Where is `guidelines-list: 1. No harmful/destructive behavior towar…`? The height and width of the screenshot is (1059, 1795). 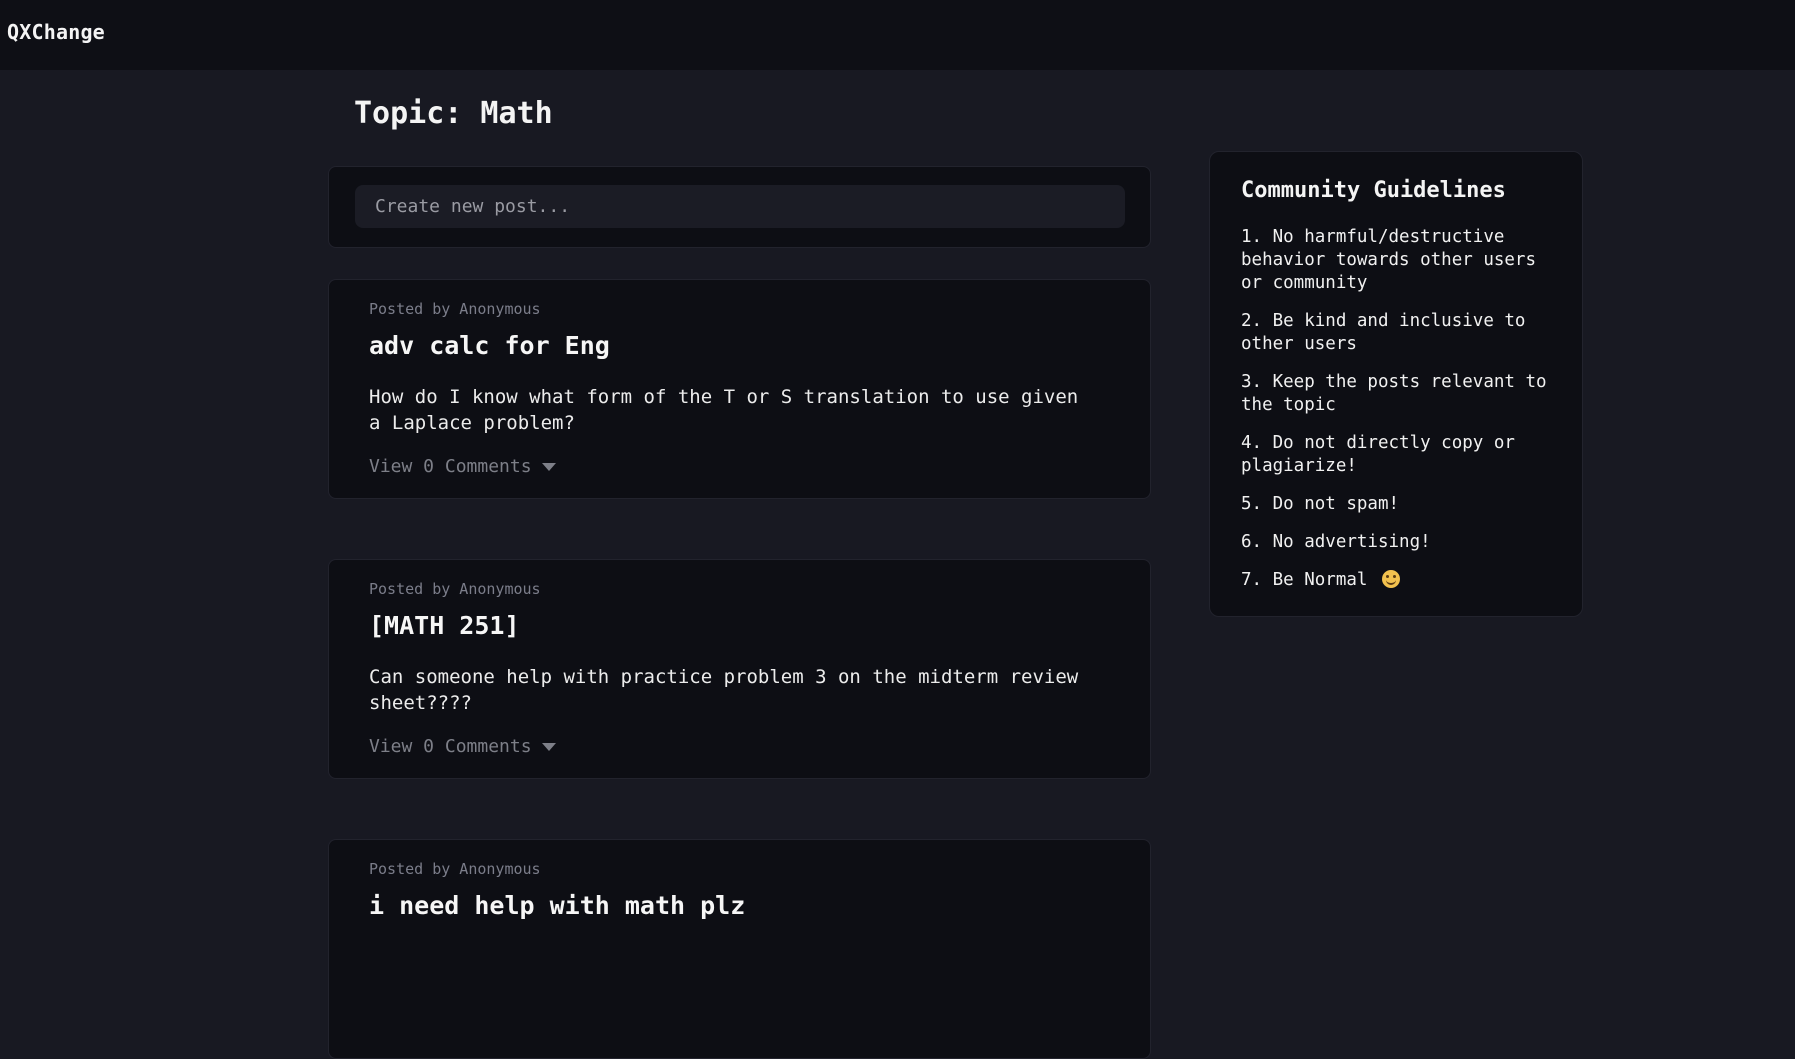 guidelines-list: 1. No harmful/destructive behavior towar… is located at coordinates (1401, 416).